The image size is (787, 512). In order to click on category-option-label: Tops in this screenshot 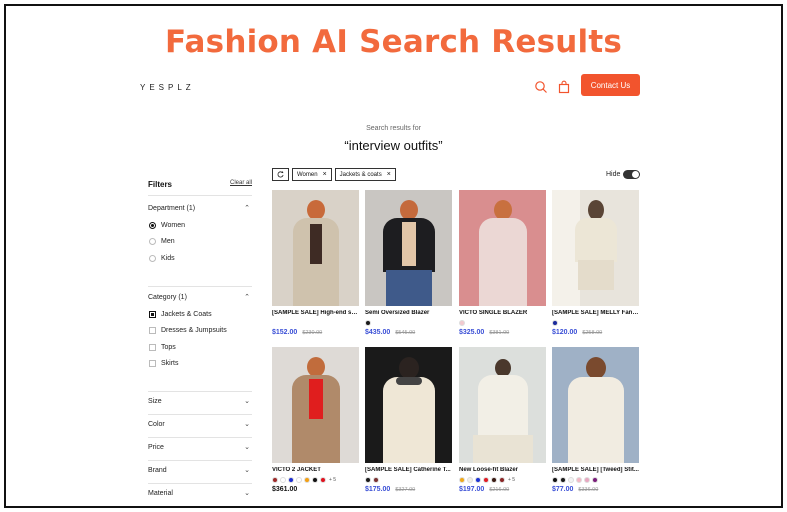, I will do `click(168, 347)`.